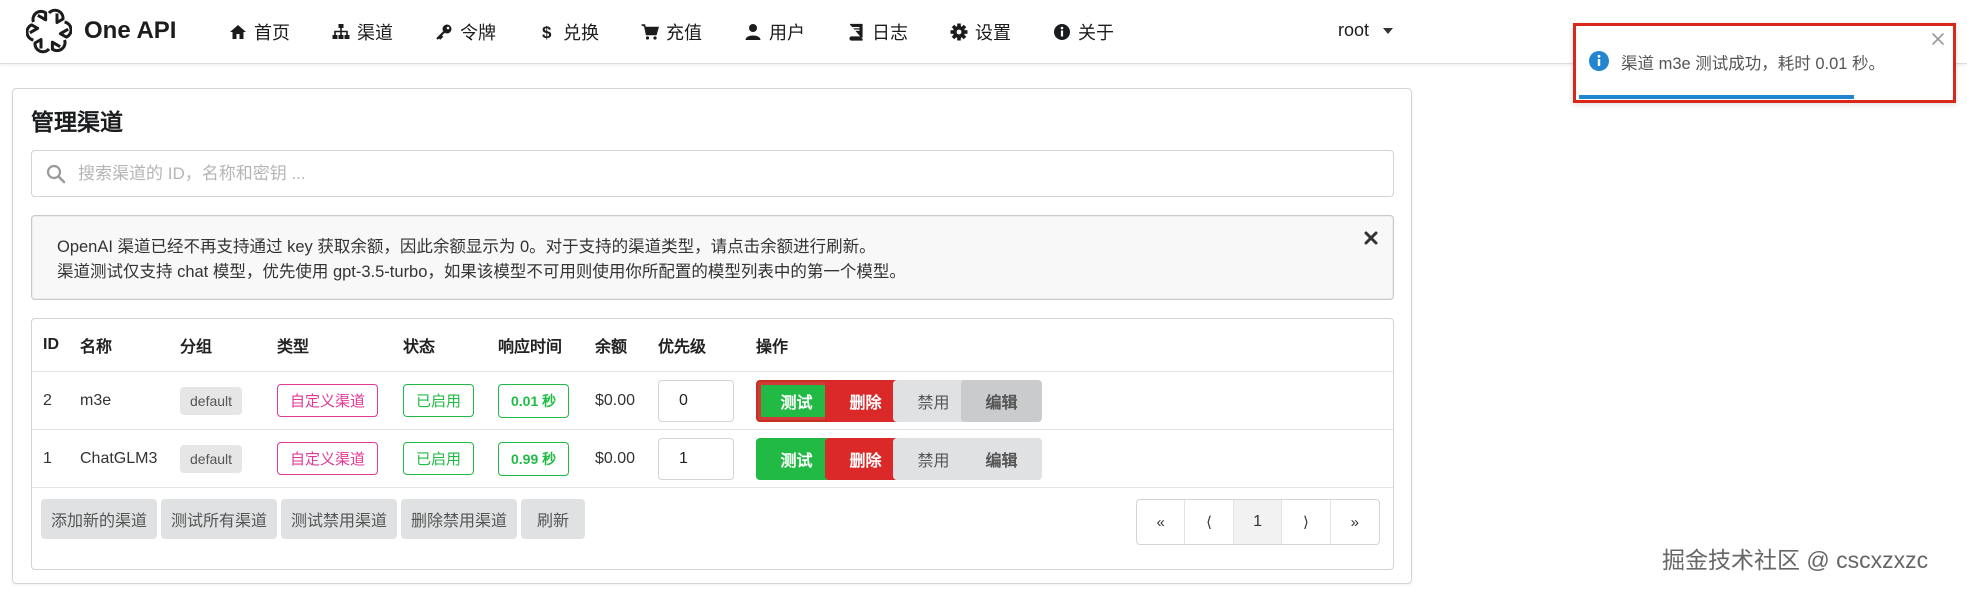 The width and height of the screenshot is (1967, 590). I want to click on refresh-button: 刷新, so click(553, 519).